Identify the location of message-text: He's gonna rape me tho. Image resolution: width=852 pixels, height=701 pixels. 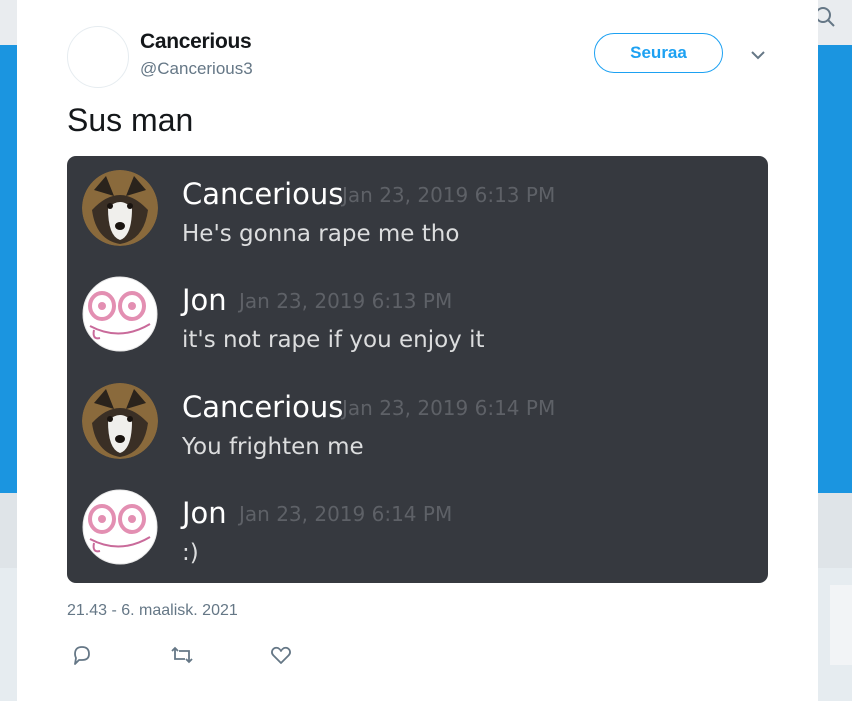
(321, 234).